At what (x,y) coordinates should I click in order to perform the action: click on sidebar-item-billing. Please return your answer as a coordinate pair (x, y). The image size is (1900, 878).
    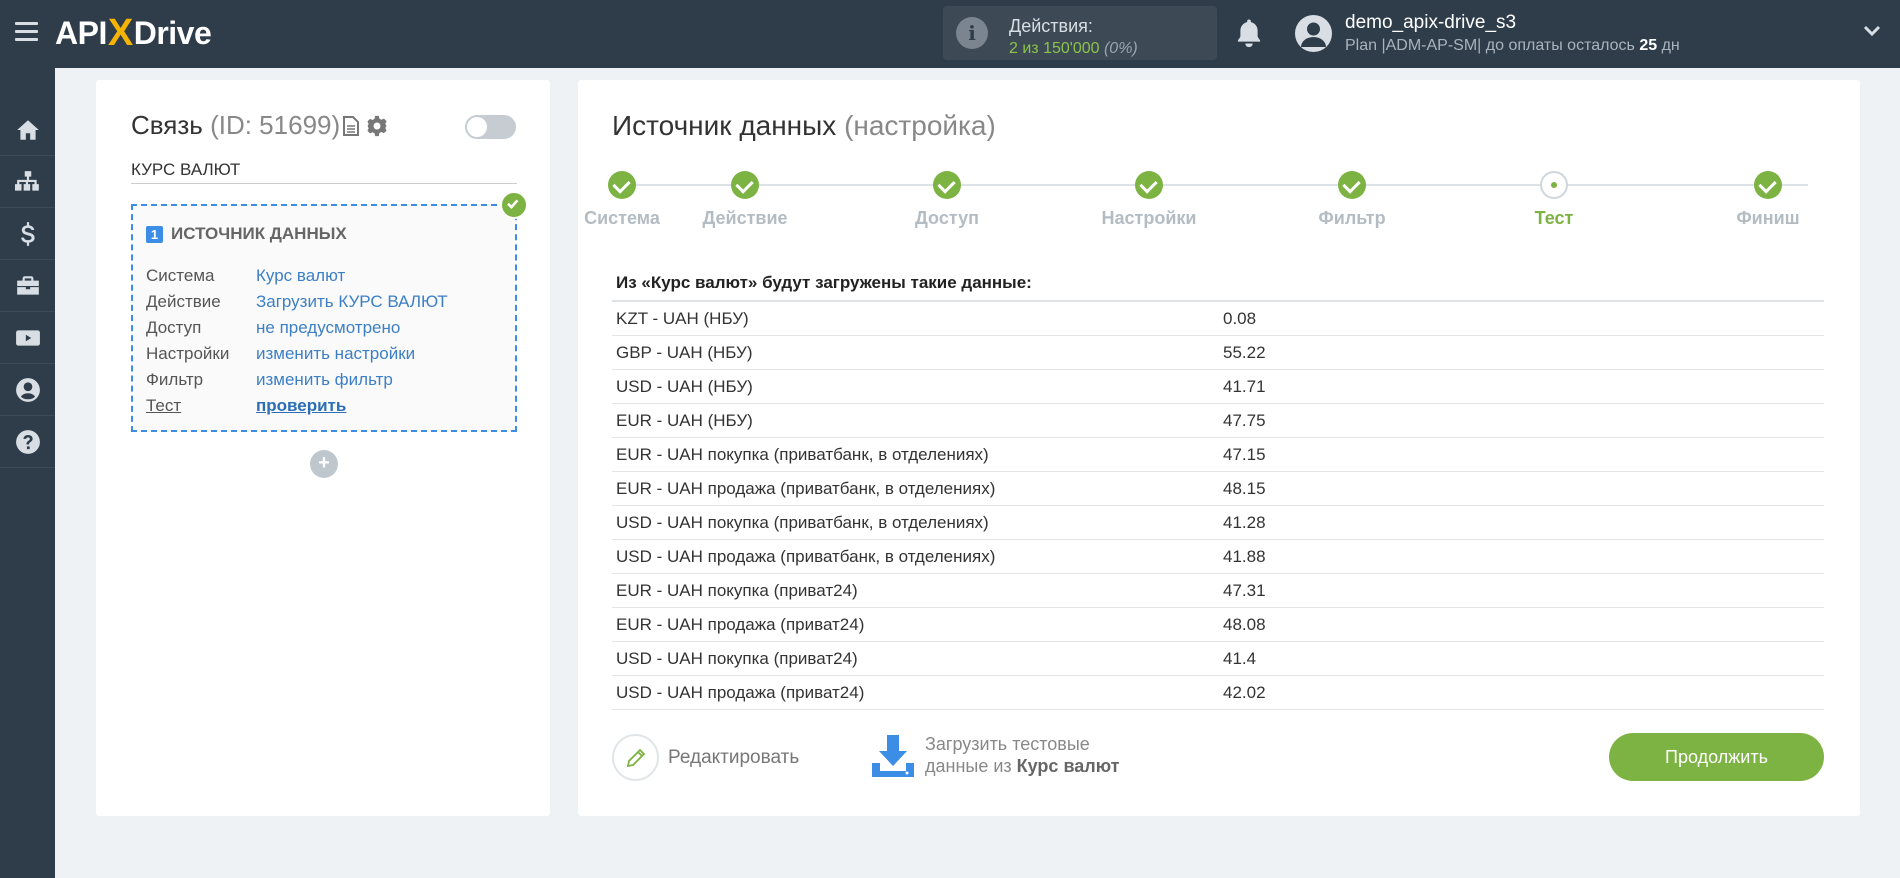
    Looking at the image, I should click on (27, 234).